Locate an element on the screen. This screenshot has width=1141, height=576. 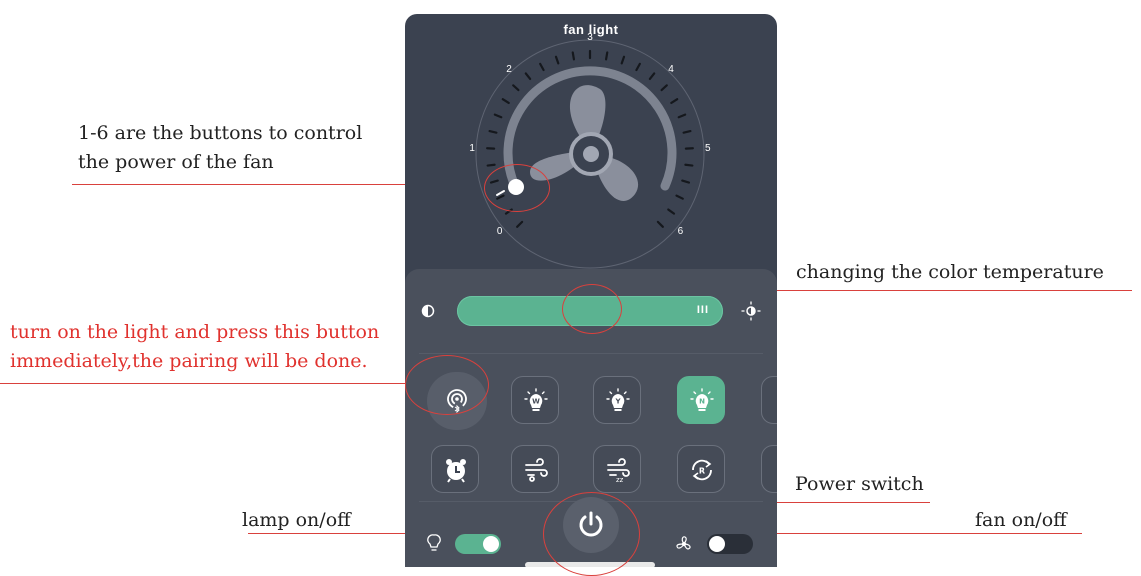
light-button-letter: Y is located at coordinates (617, 402).